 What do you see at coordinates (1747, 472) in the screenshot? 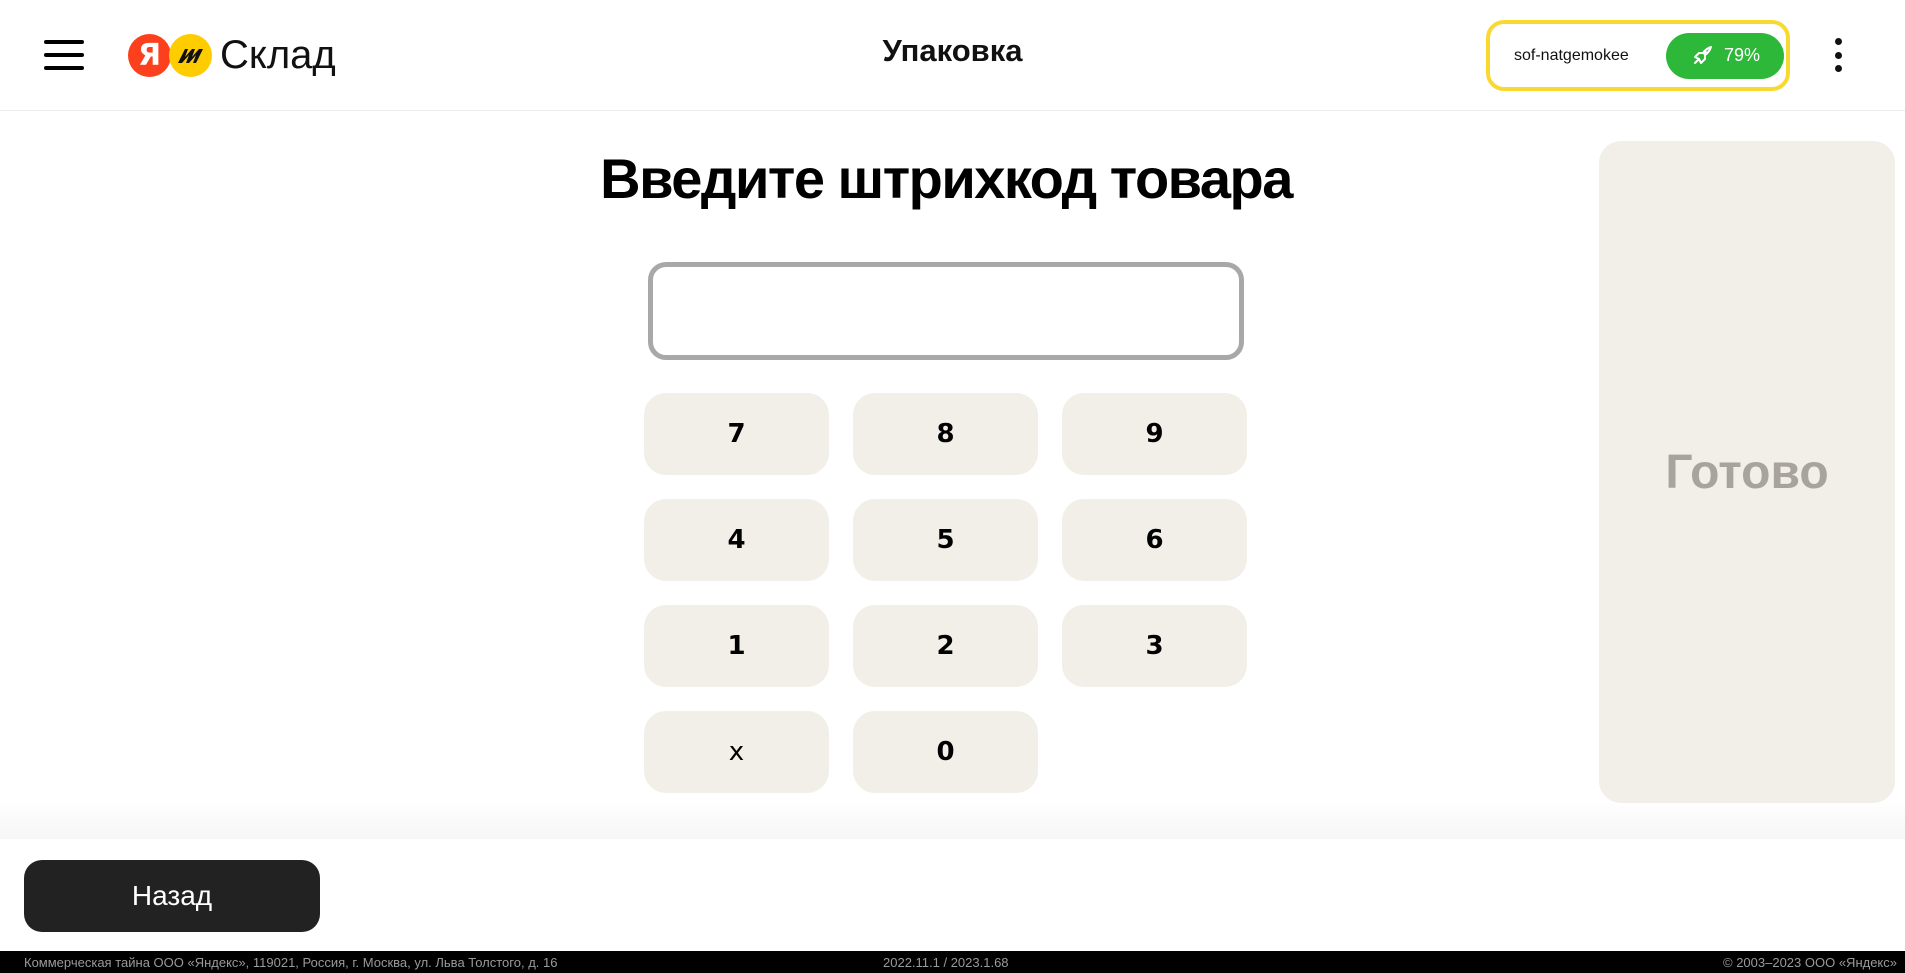
I see `done-button: Готово` at bounding box center [1747, 472].